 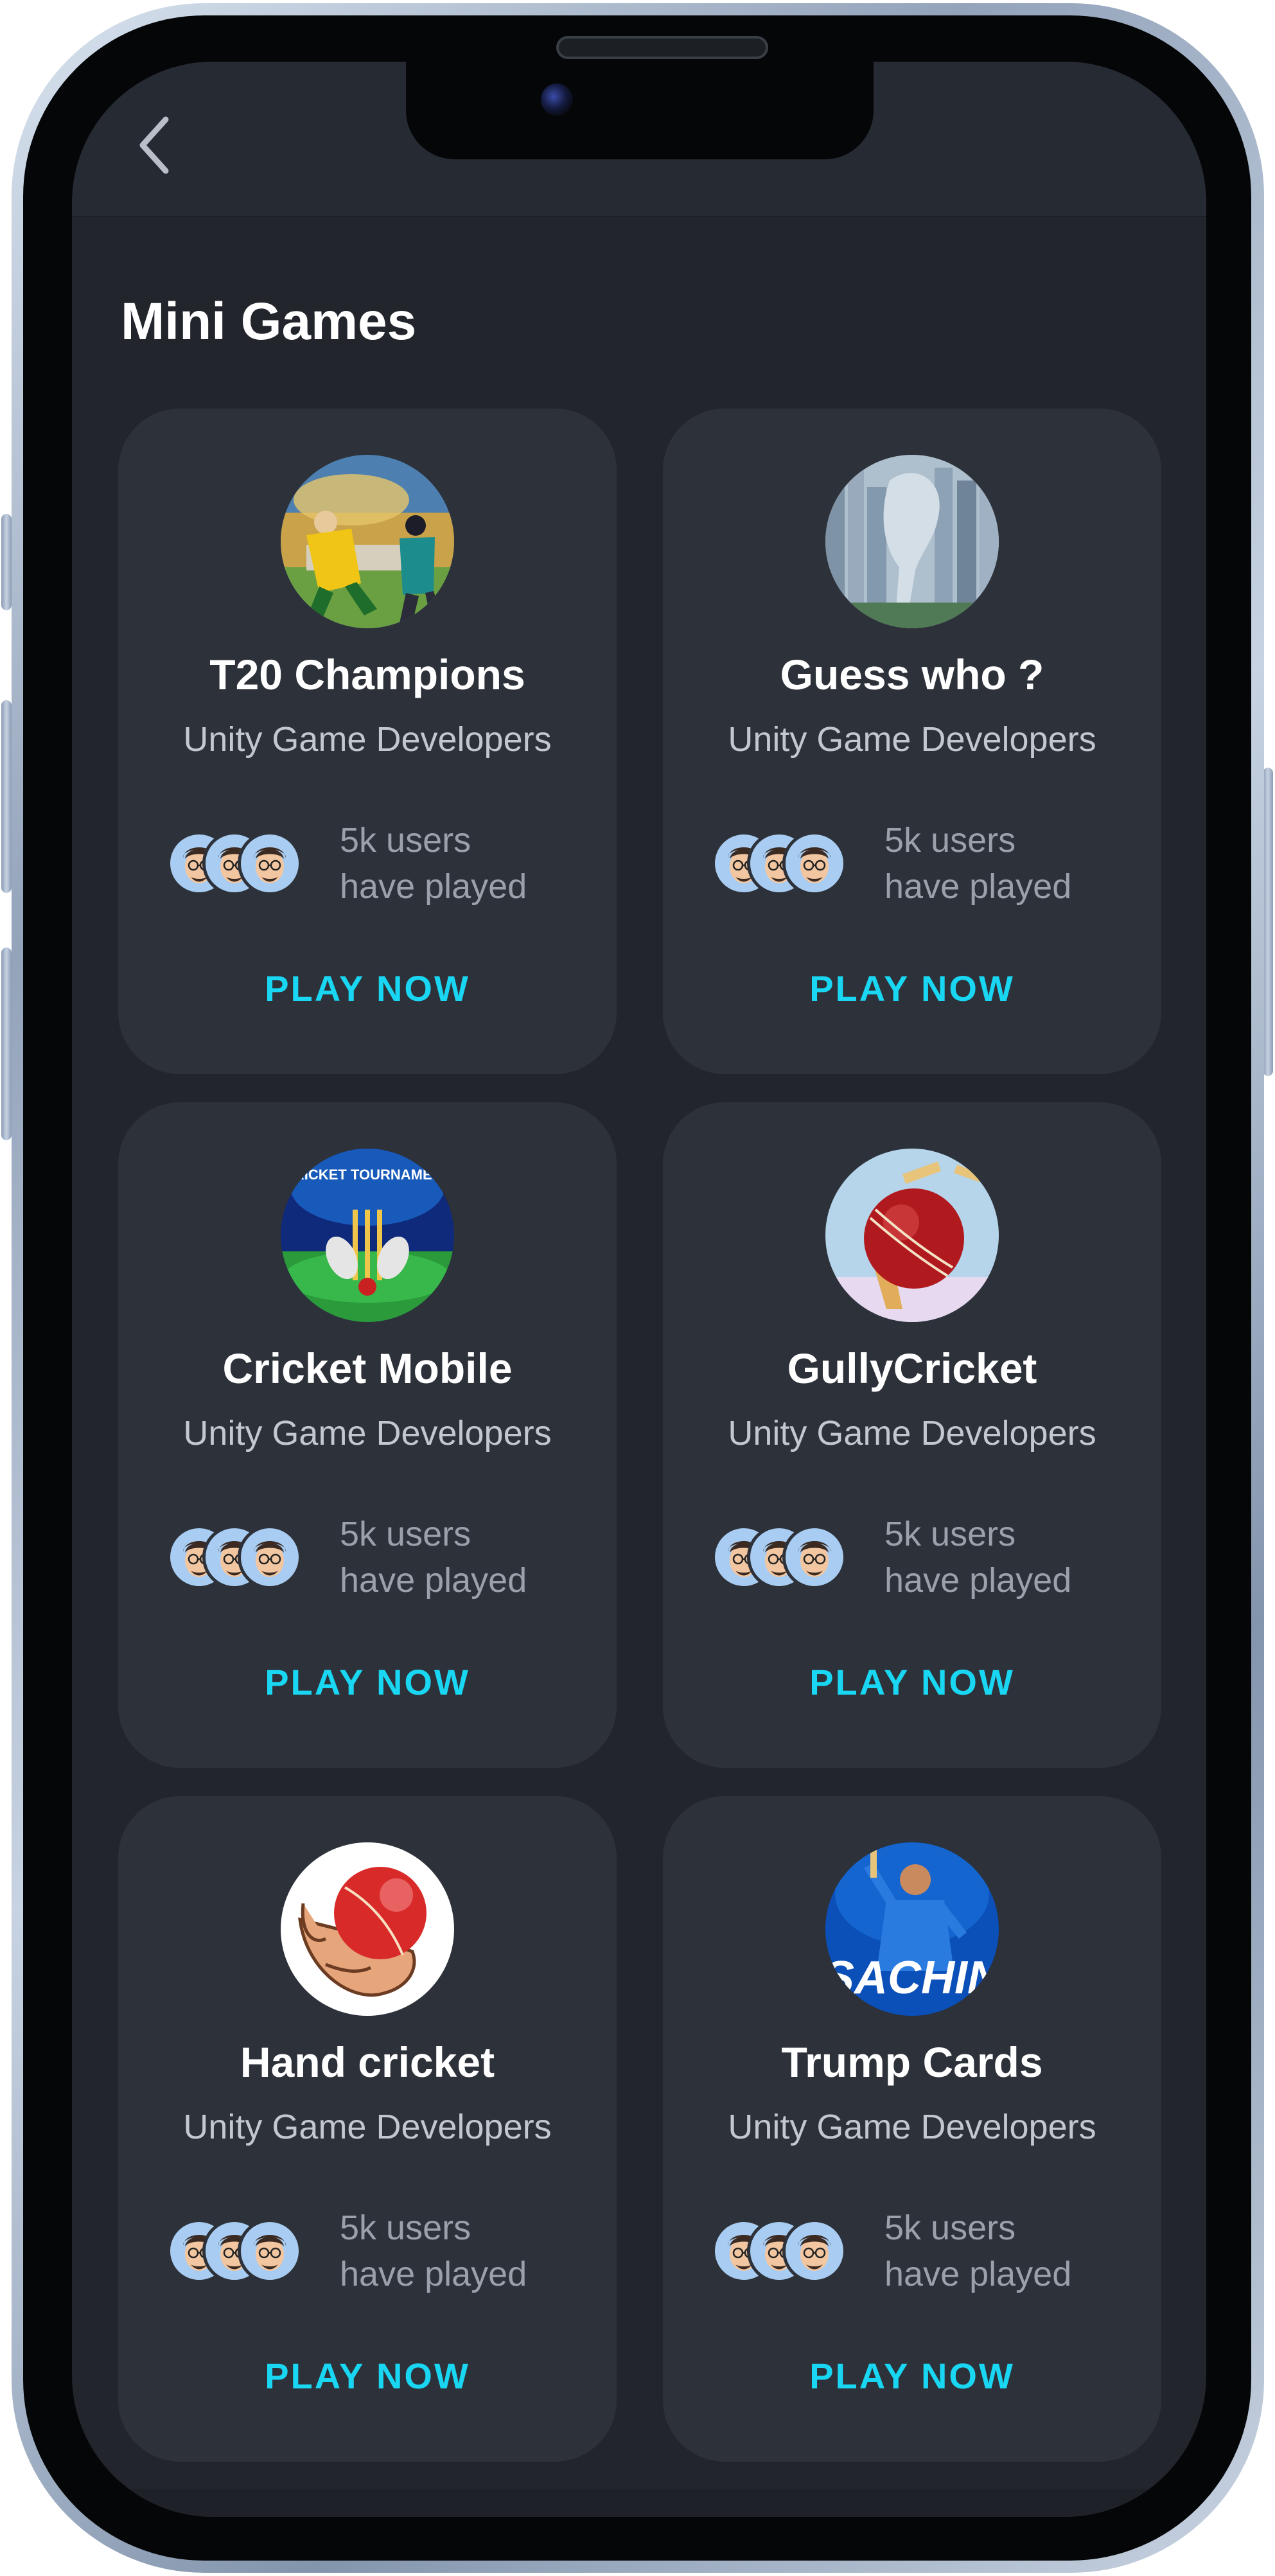 What do you see at coordinates (640, 110) in the screenshot?
I see `camera-notch` at bounding box center [640, 110].